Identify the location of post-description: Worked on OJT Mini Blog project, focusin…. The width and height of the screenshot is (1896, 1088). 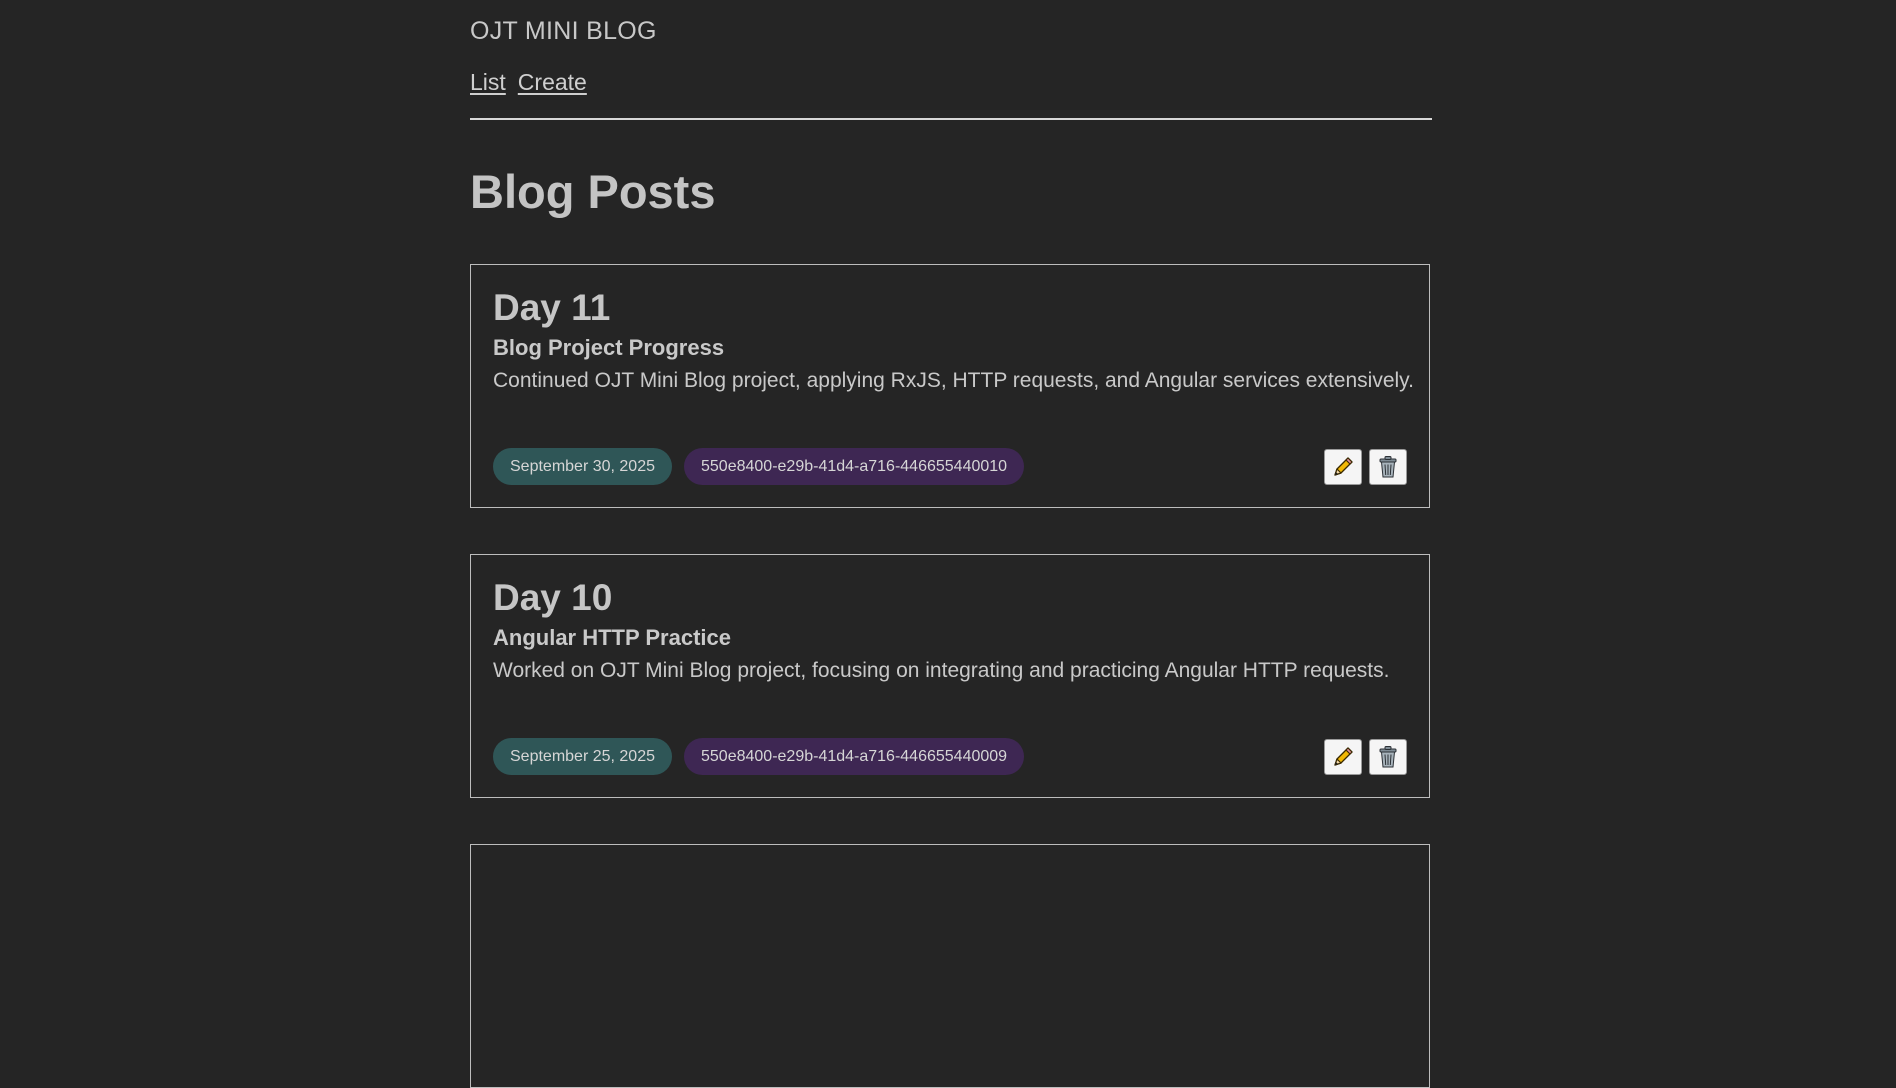
(941, 670).